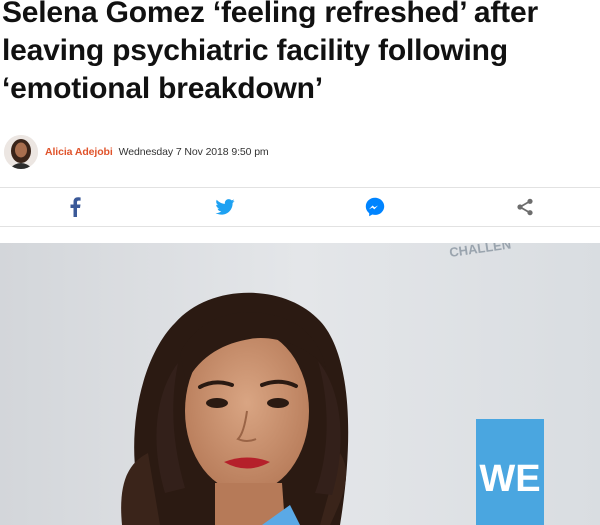  I want to click on author-avatar, so click(21, 152).